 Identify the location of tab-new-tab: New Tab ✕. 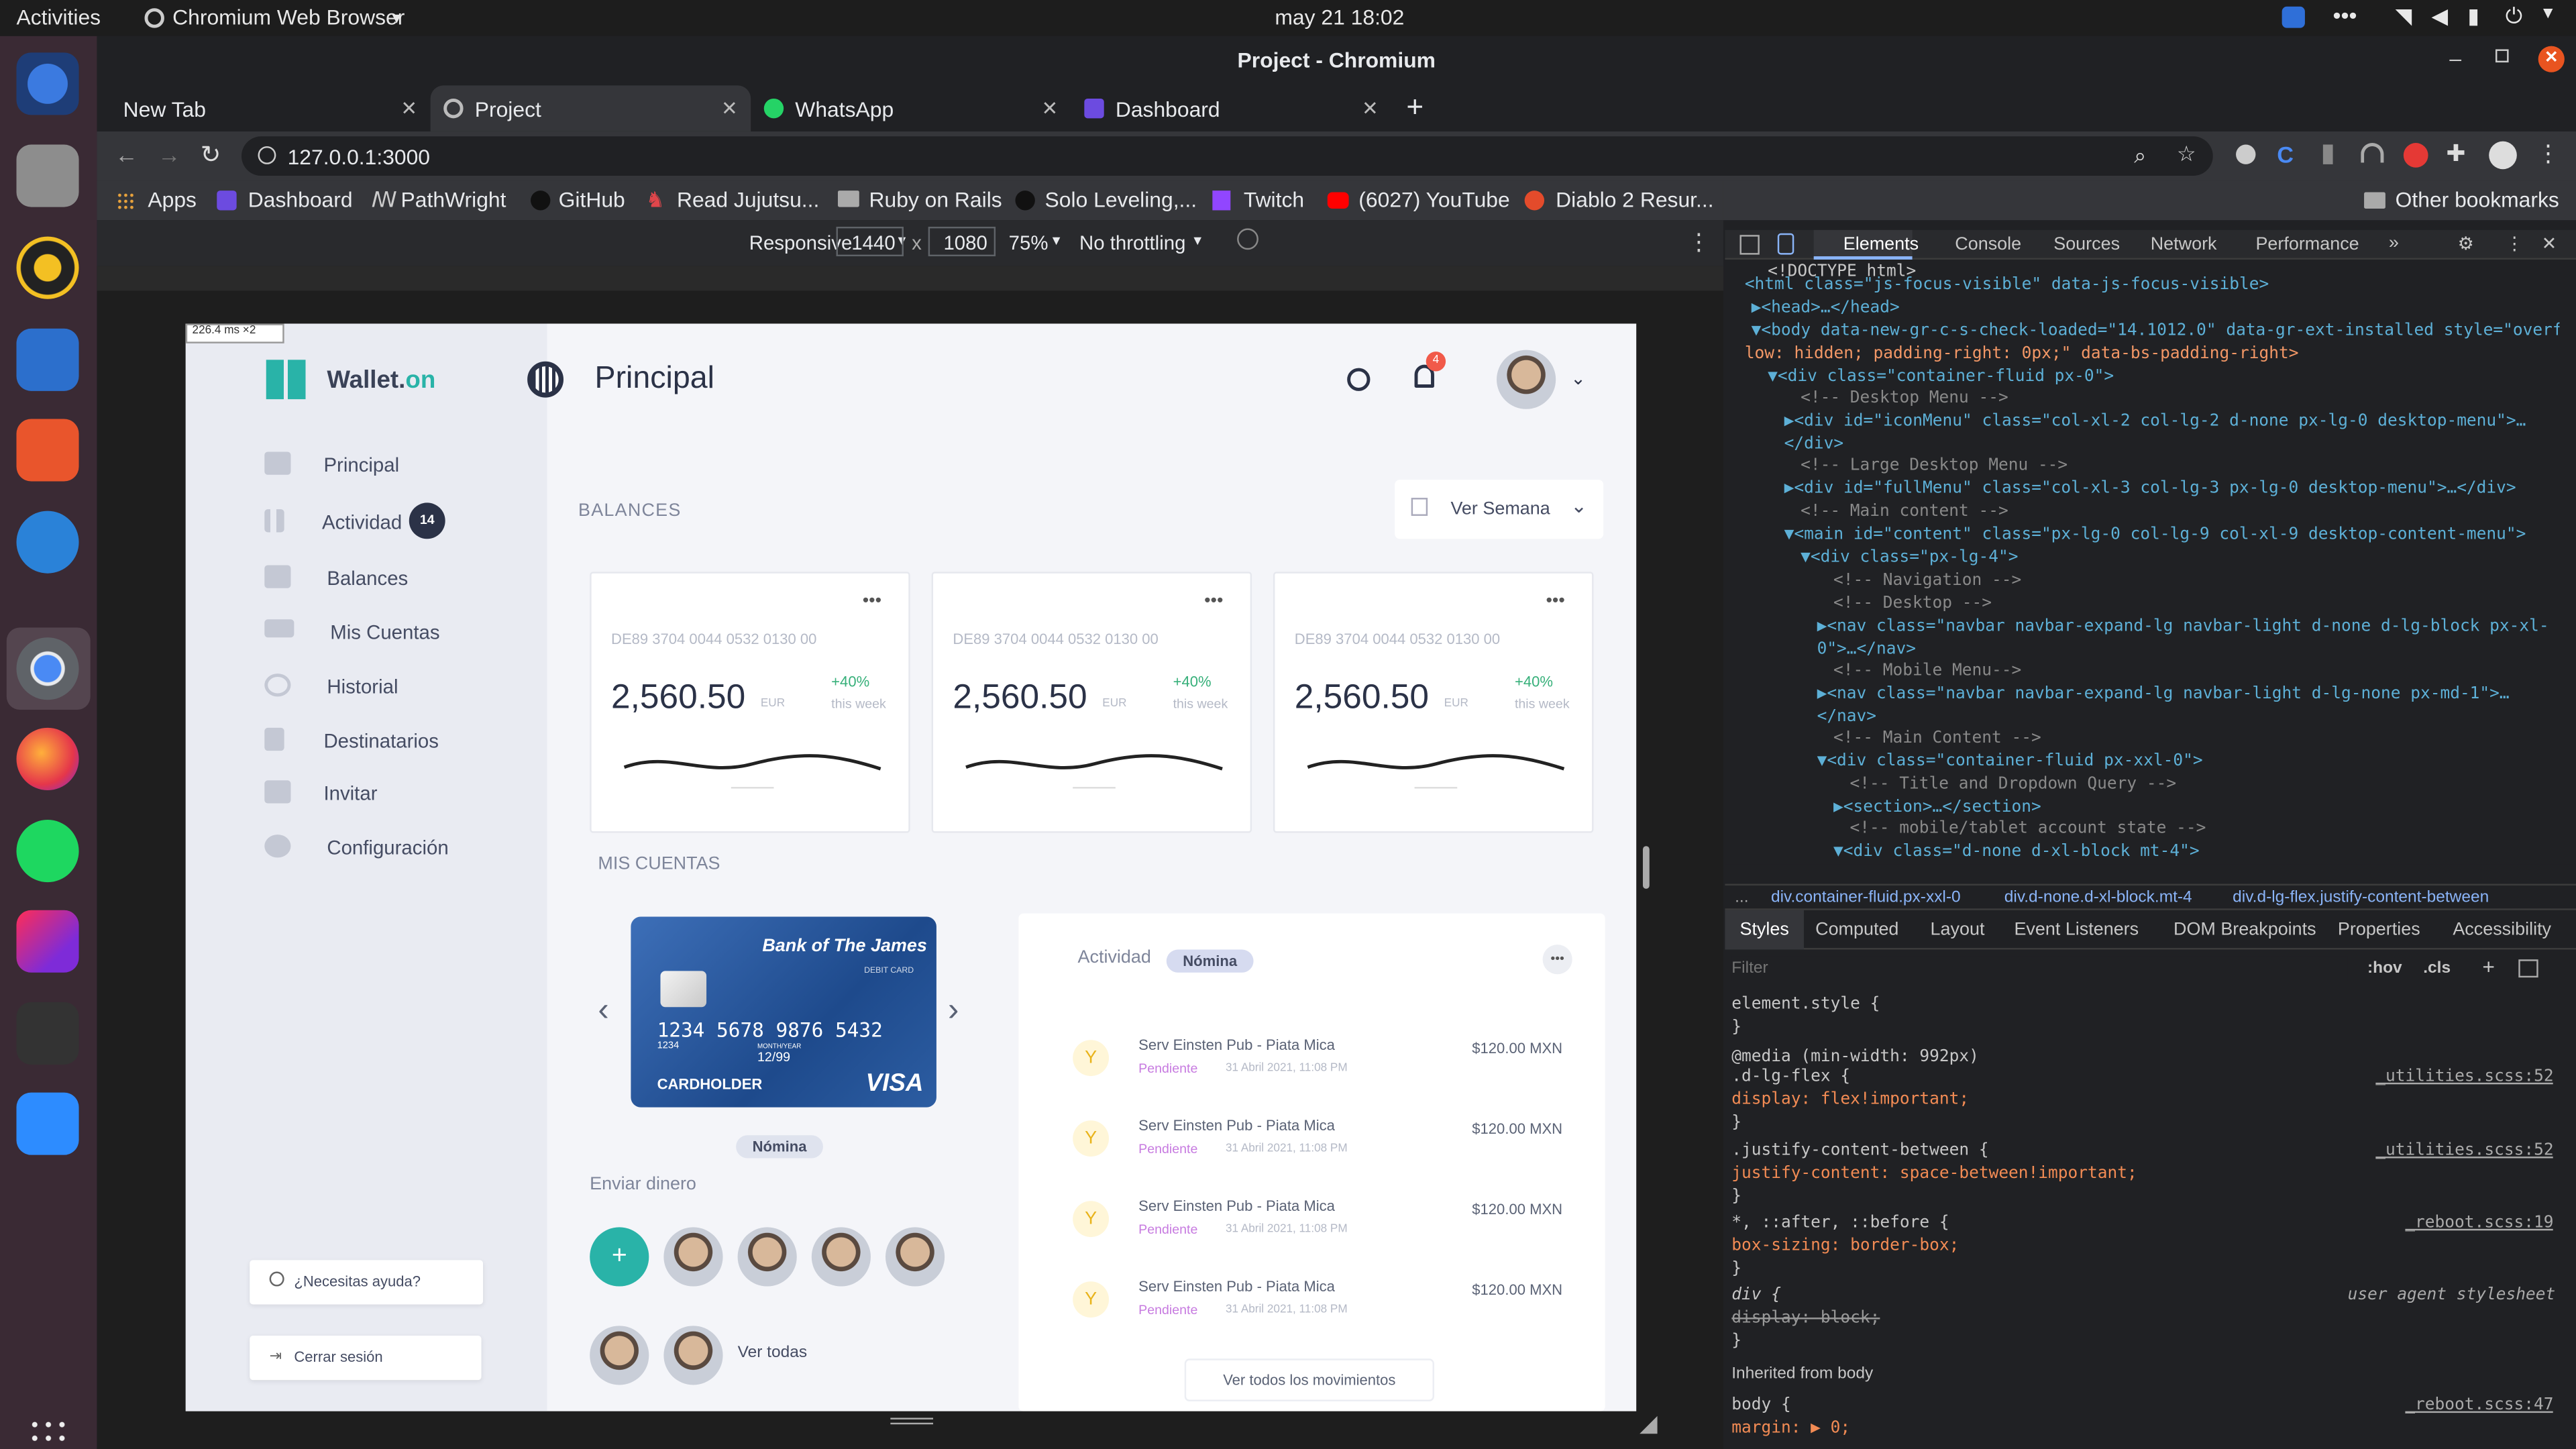
(270, 108).